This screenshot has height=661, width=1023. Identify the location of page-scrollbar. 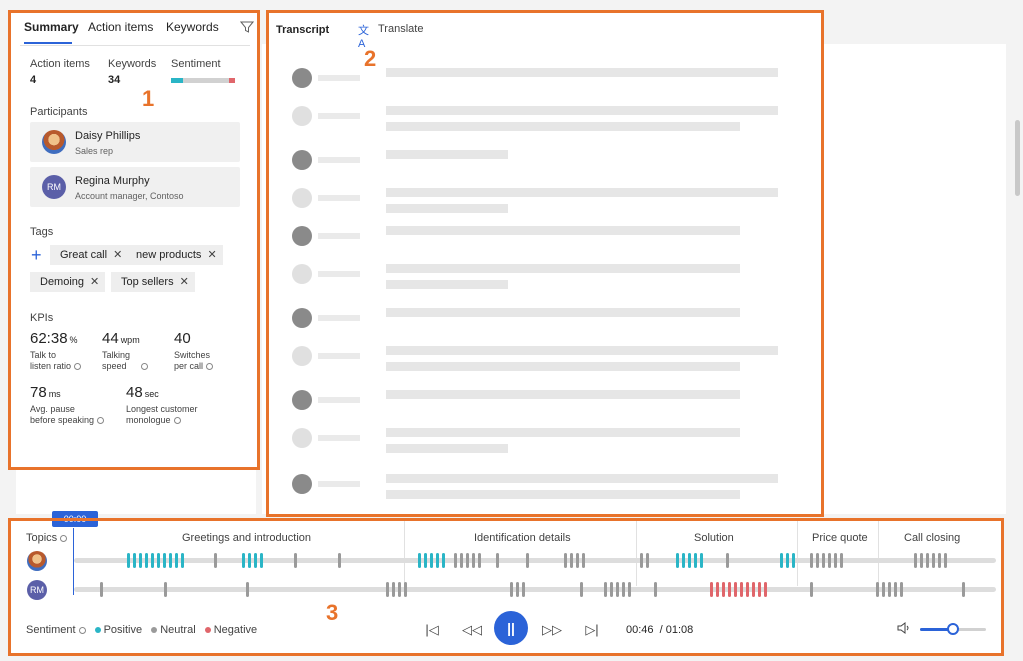
(1017, 158).